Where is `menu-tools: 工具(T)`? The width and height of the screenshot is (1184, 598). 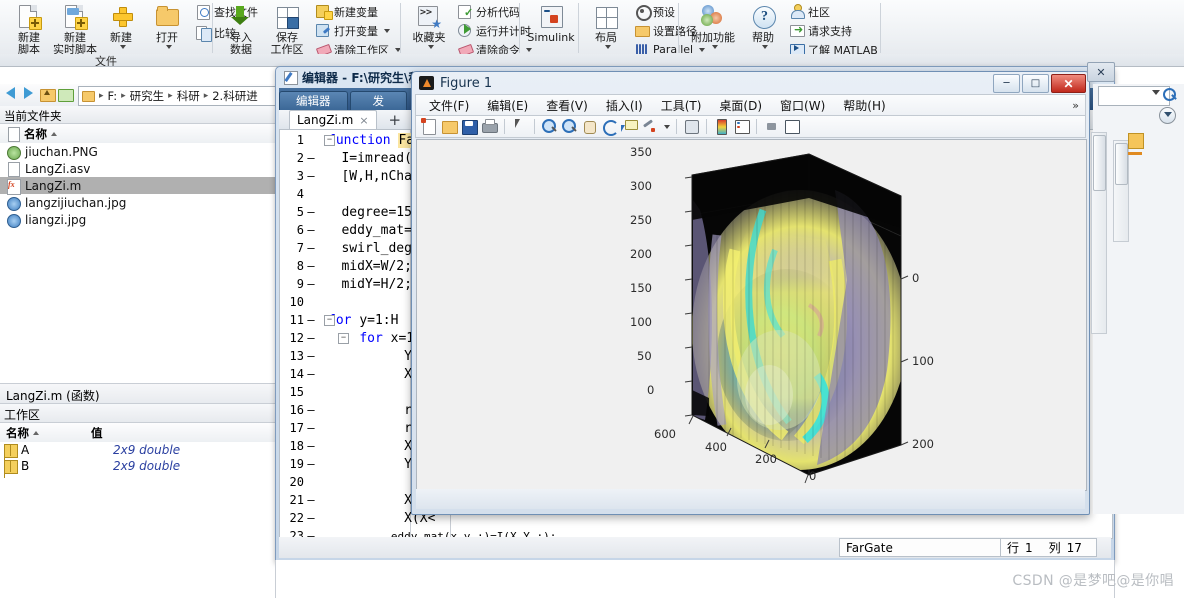 menu-tools: 工具(T) is located at coordinates (681, 105).